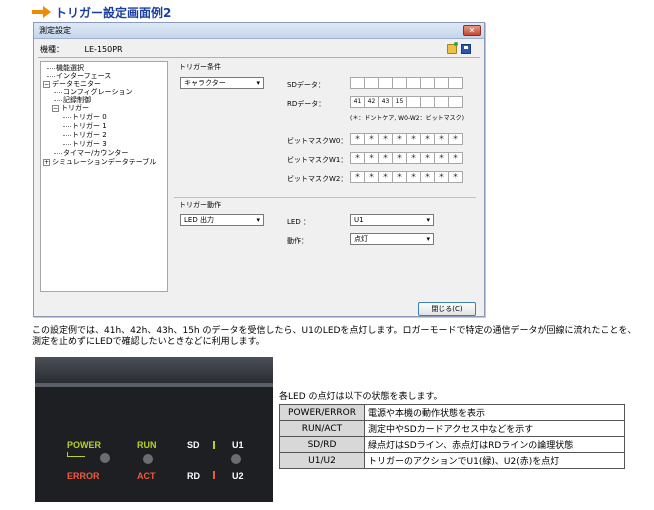 The height and width of the screenshot is (510, 654). What do you see at coordinates (146, 476) in the screenshot?
I see `act-label: ACT` at bounding box center [146, 476].